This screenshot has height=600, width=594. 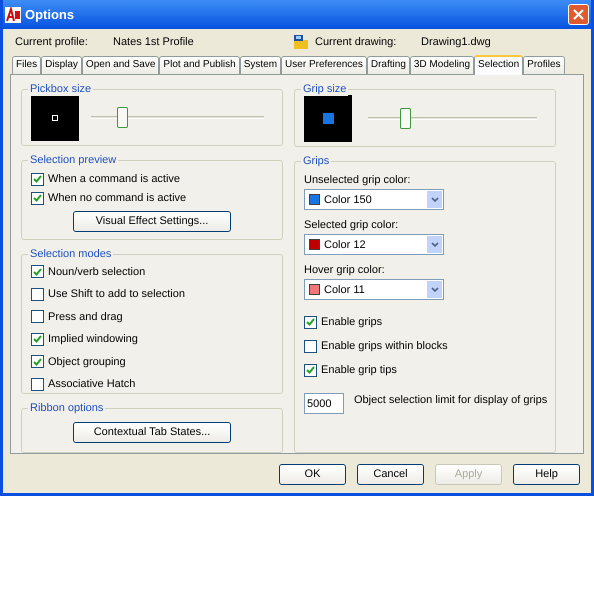 I want to click on color-dropdown: Color 12, so click(x=374, y=245).